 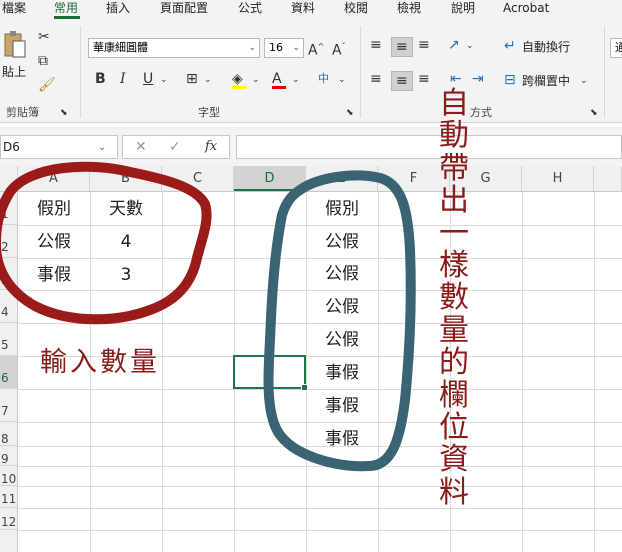 I want to click on left-red-circle, so click(x=106, y=243).